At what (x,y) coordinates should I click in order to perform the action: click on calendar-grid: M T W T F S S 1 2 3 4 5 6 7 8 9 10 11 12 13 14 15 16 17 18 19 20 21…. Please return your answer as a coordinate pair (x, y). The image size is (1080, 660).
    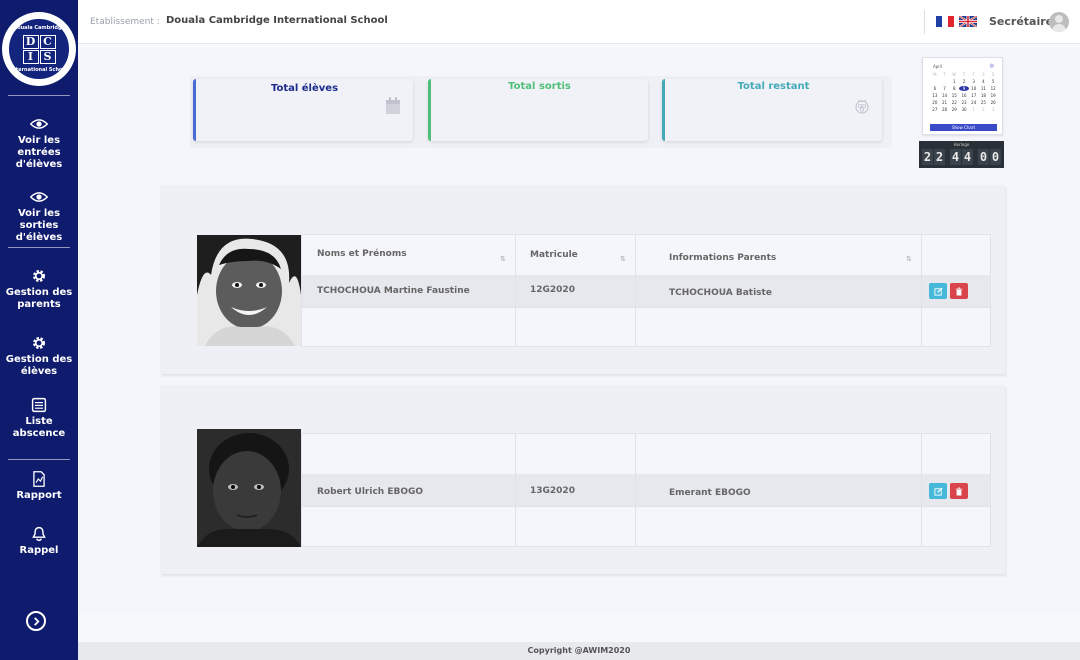
    Looking at the image, I should click on (964, 92).